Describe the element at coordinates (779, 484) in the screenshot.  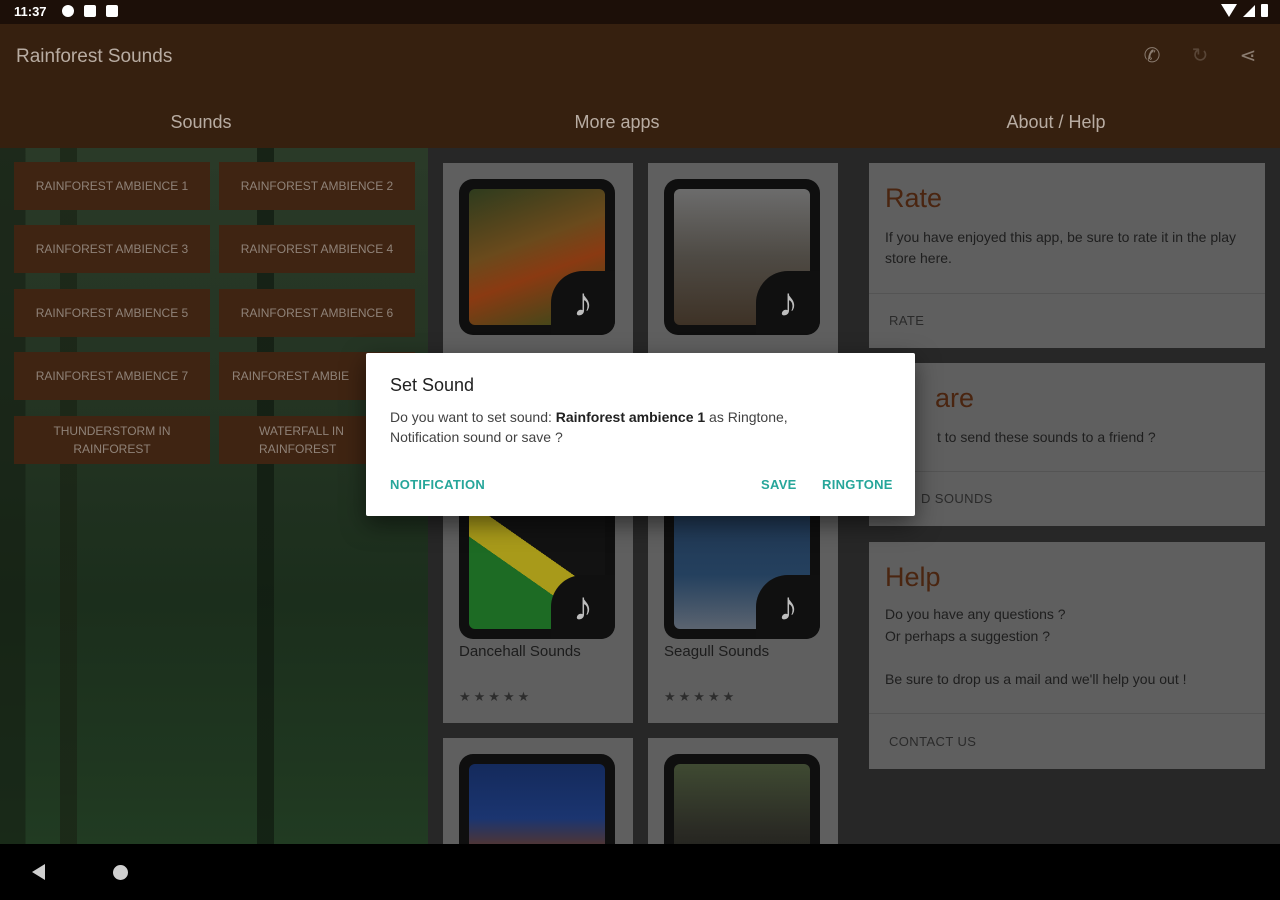
I see `save-button: SAVE` at that location.